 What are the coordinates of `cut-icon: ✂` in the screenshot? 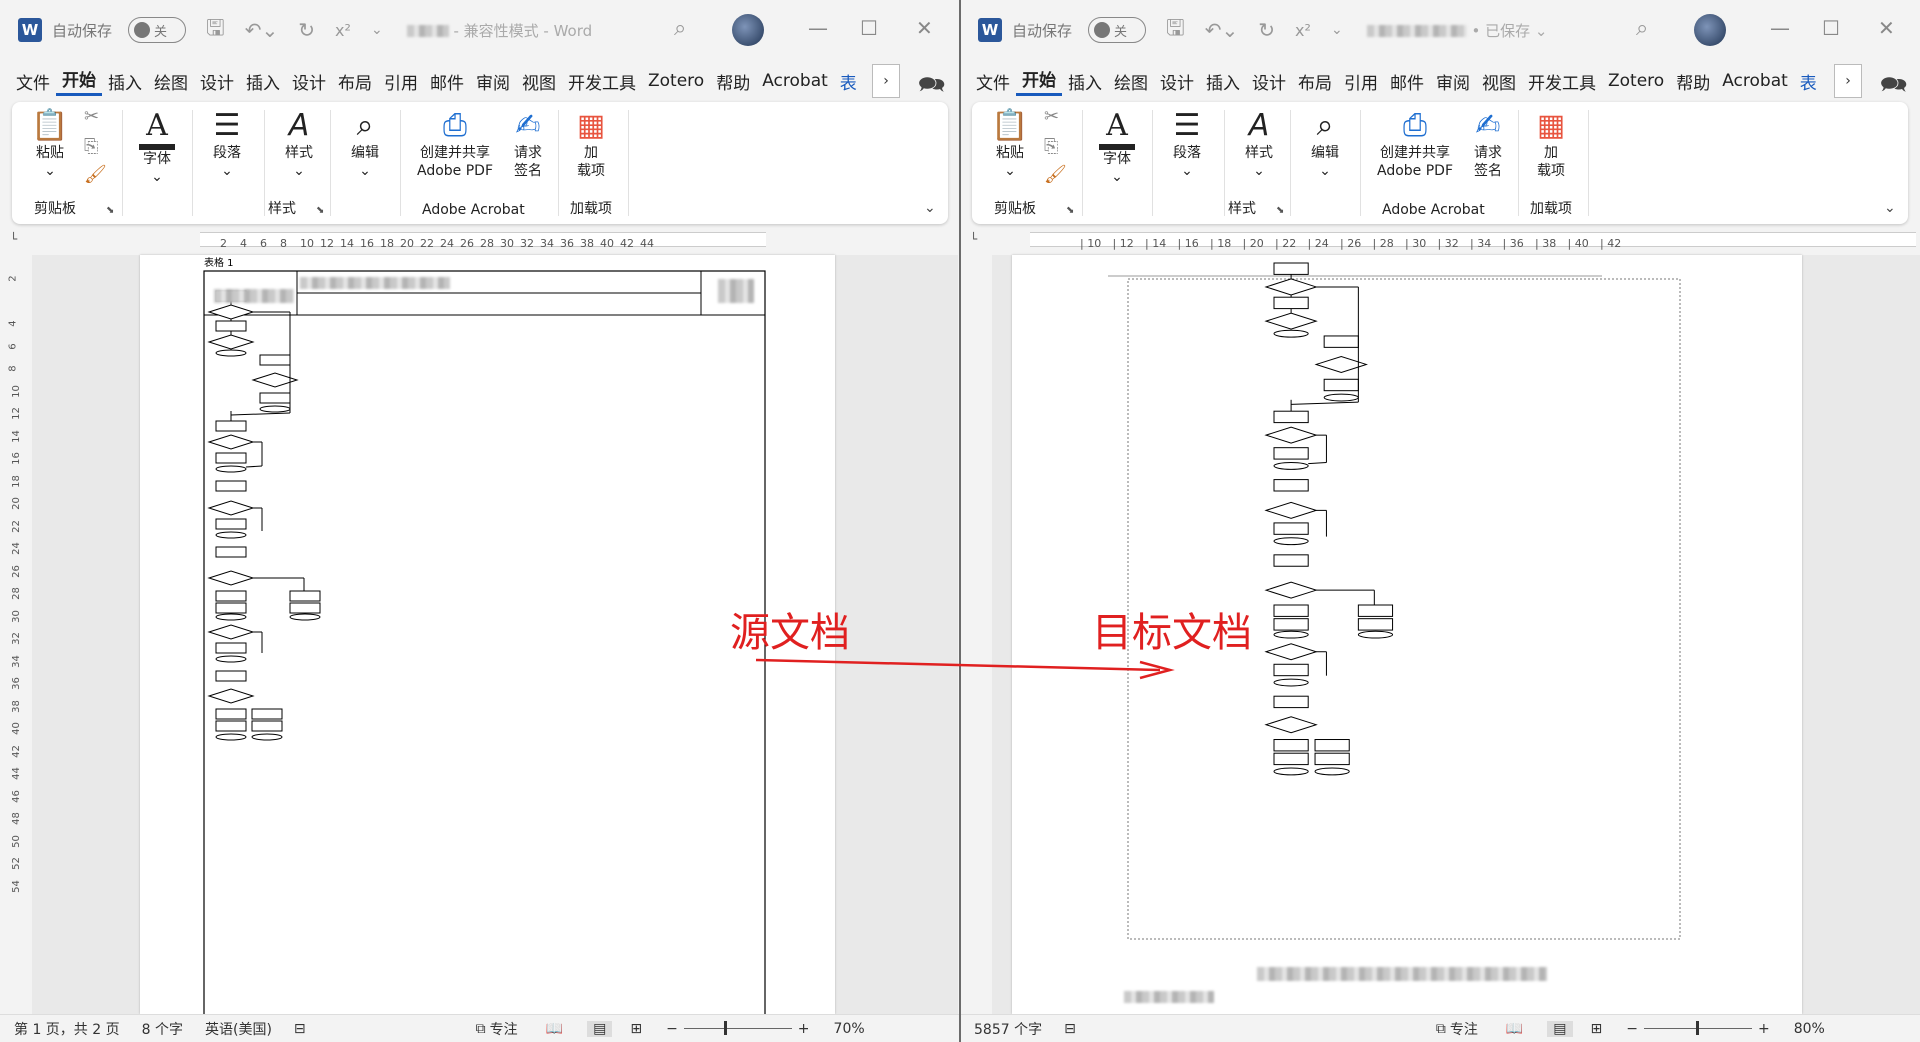 It's located at (1051, 117).